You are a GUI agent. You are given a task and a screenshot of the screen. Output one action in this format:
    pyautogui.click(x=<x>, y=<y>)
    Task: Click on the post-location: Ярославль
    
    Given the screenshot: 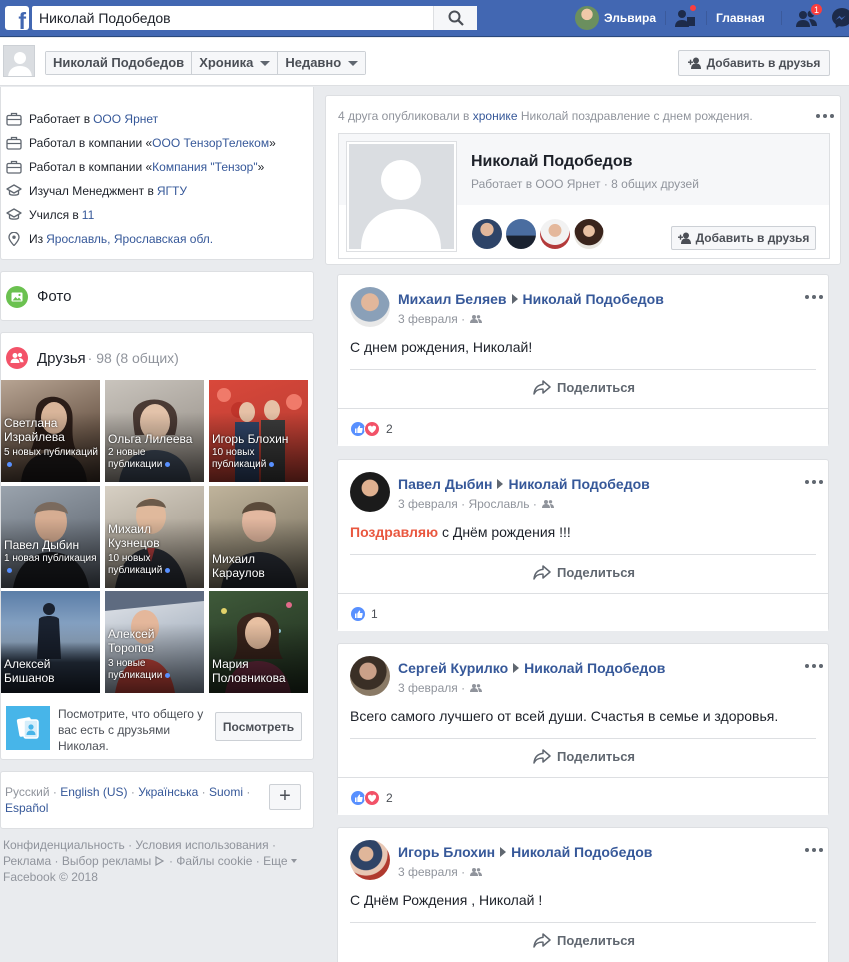 What is the action you would take?
    pyautogui.click(x=498, y=504)
    